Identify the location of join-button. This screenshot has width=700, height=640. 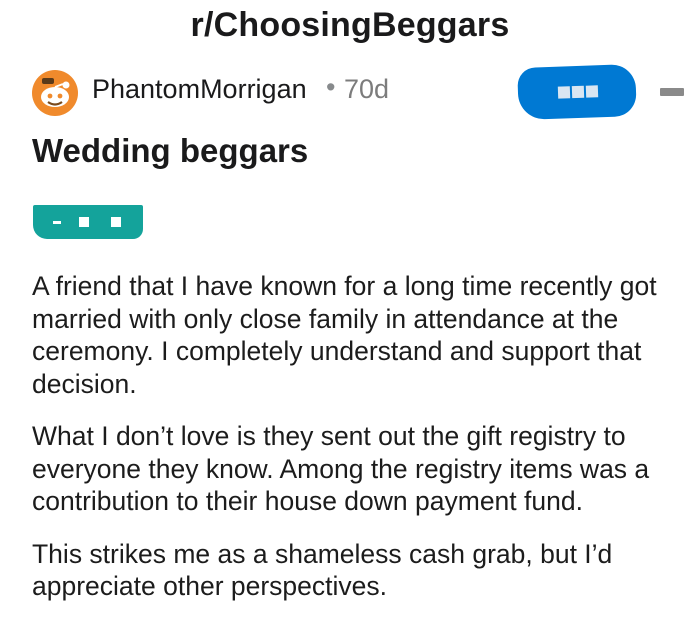
(577, 92).